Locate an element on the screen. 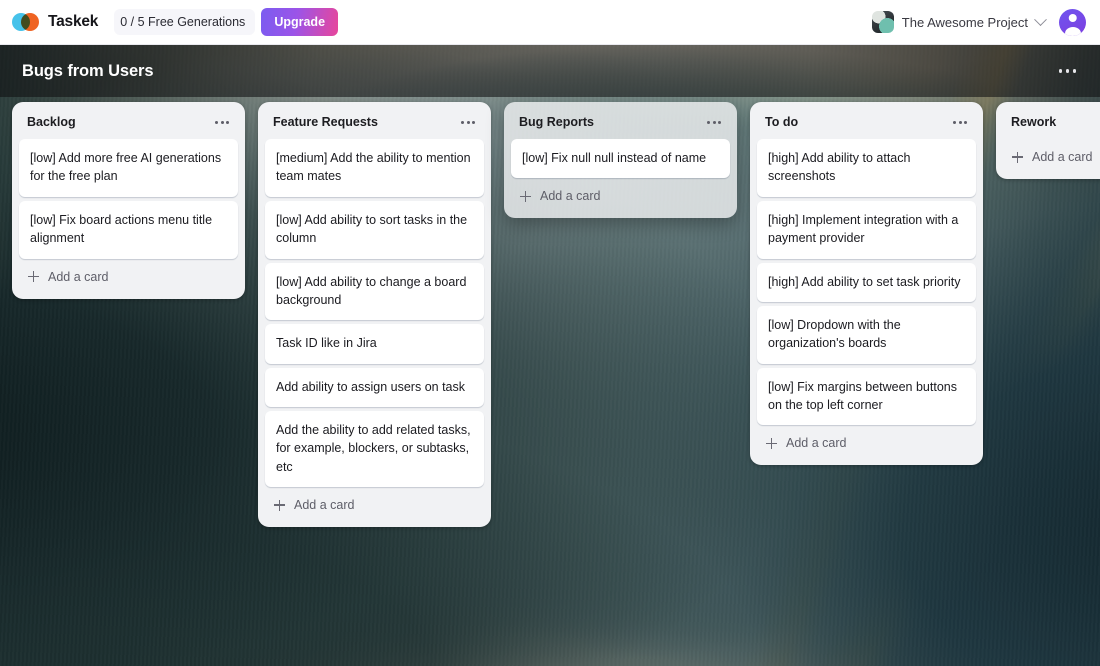 The height and width of the screenshot is (666, 1100). column-header: Feature Requests is located at coordinates (374, 124).